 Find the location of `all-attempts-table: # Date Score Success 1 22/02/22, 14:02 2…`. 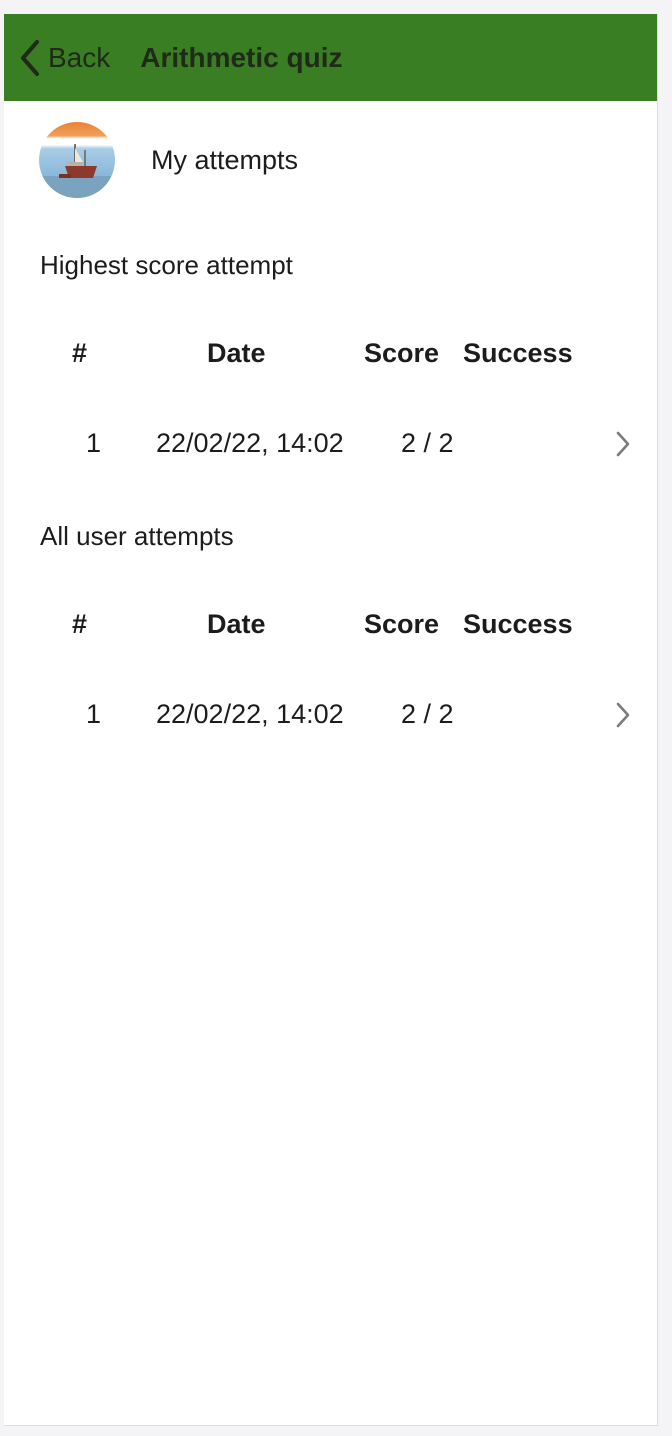

all-attempts-table: # Date Score Success 1 22/02/22, 14:02 2… is located at coordinates (330, 684).